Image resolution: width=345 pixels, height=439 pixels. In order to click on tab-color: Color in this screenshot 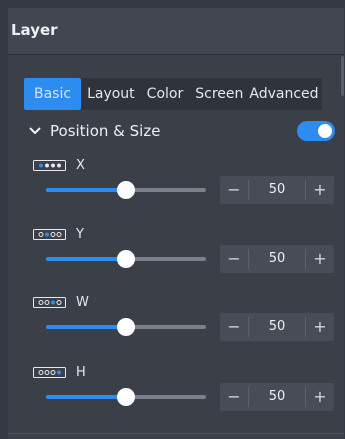, I will do `click(165, 94)`.